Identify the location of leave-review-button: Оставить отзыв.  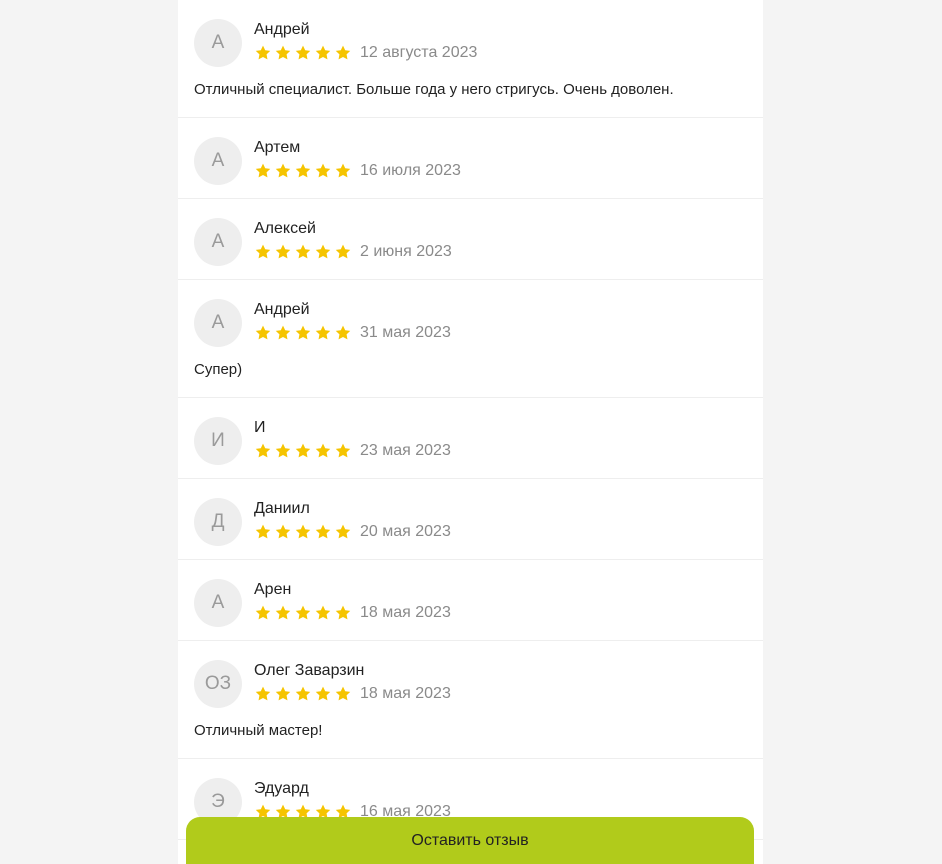
(470, 840).